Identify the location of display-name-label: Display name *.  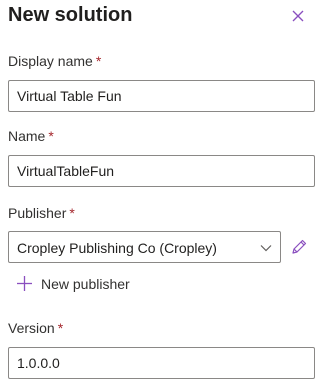
(54, 61).